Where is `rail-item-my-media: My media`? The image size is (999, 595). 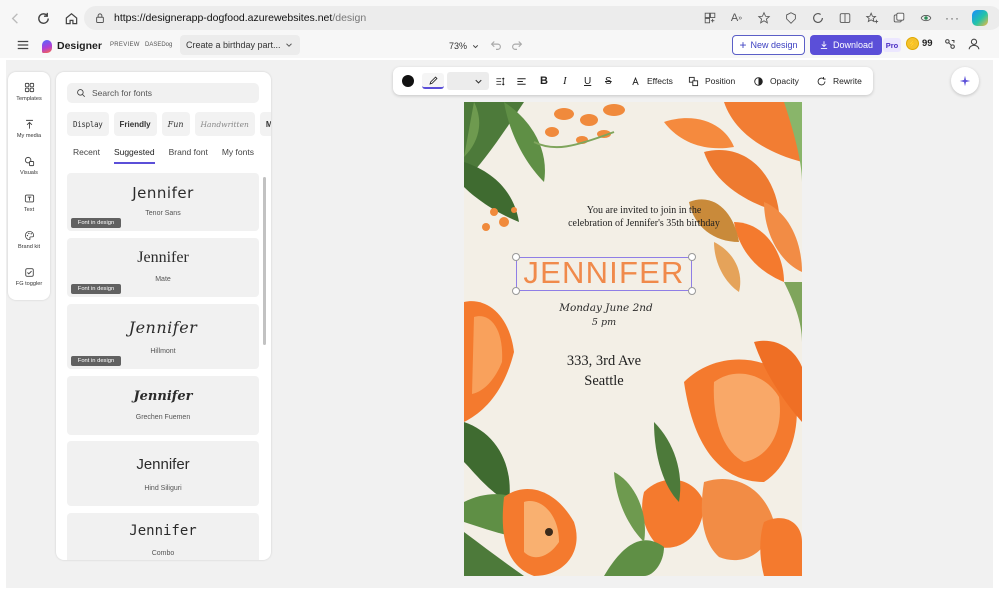
rail-item-my-media: My media is located at coordinates (29, 132).